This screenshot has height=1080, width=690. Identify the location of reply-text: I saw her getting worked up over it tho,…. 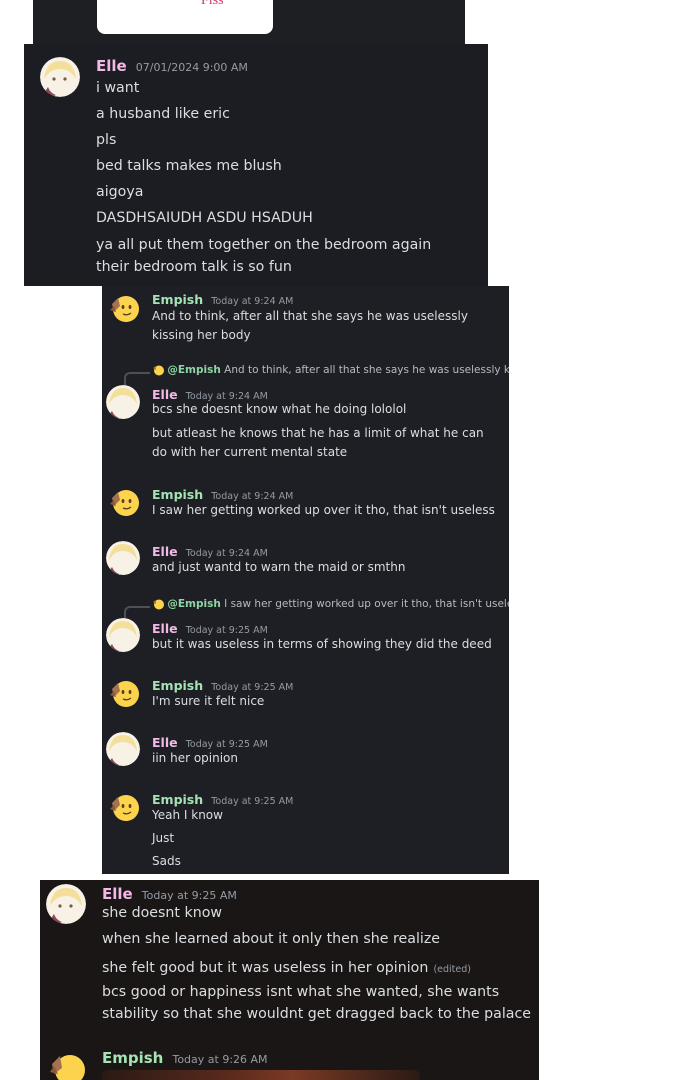
(366, 604).